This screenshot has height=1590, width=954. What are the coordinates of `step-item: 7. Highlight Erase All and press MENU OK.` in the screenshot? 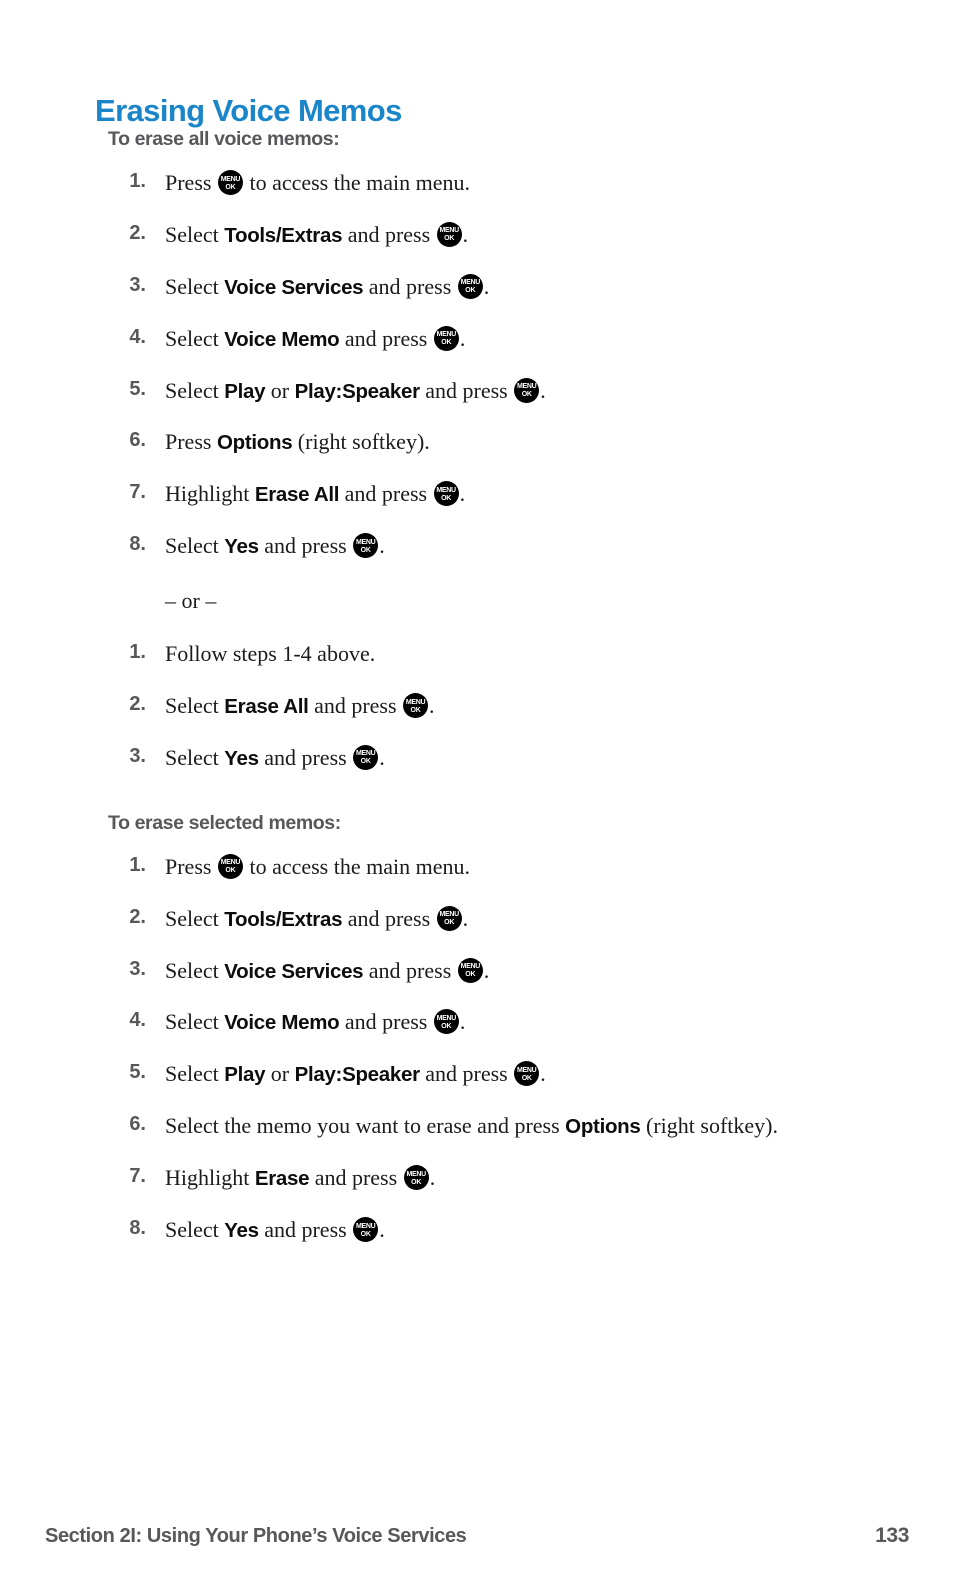 It's located at (477, 494).